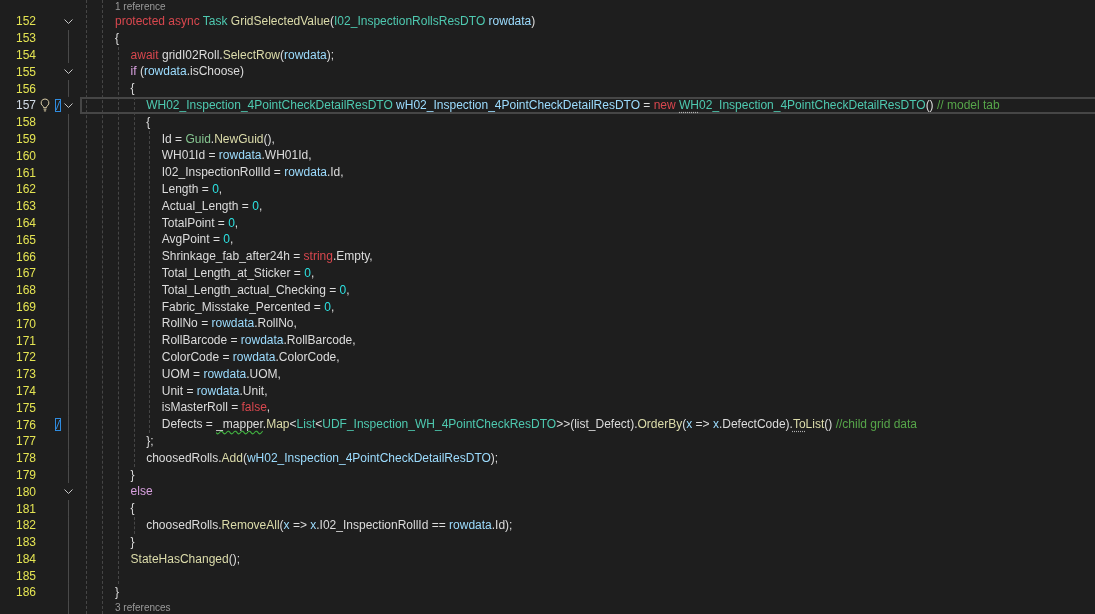 The width and height of the screenshot is (1095, 614). I want to click on line-number: 185, so click(25, 575).